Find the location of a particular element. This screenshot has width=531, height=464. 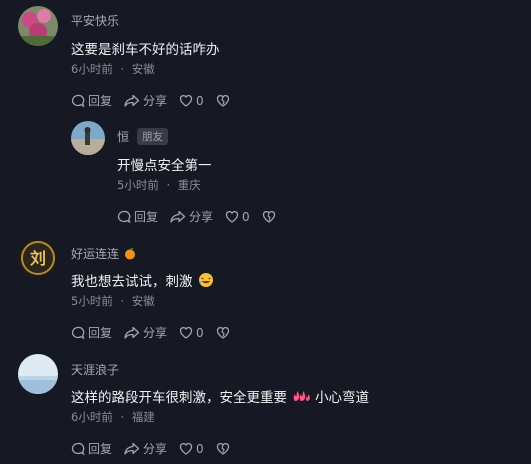

comment-location: 福建 is located at coordinates (143, 417).